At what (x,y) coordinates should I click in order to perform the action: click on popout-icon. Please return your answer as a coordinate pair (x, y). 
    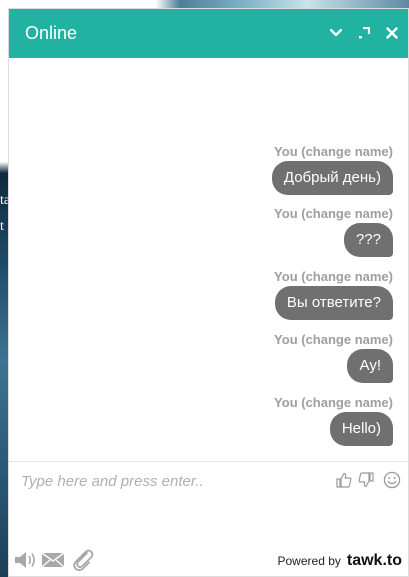
    Looking at the image, I should click on (364, 33).